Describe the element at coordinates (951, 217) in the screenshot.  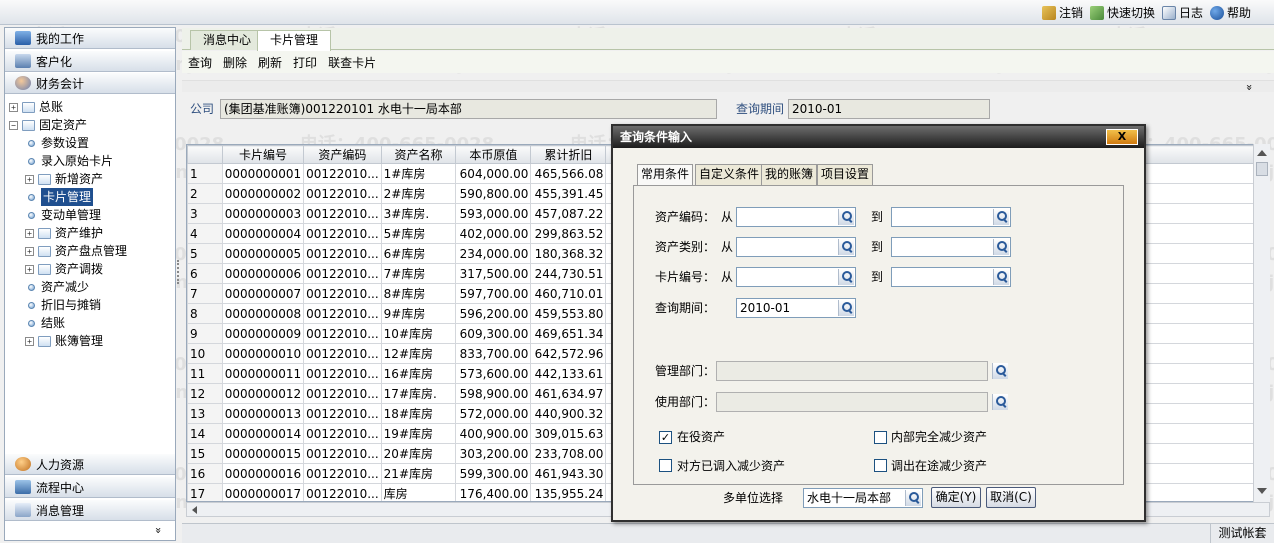
I see `asset-code-to-input` at that location.